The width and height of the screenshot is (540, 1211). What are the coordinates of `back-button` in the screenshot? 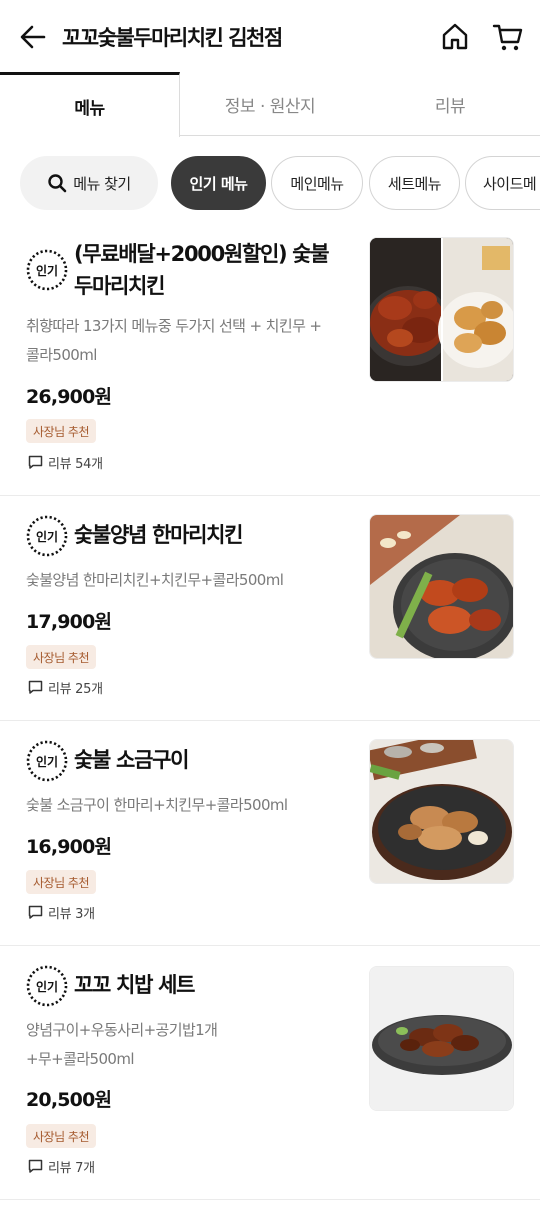 It's located at (33, 37).